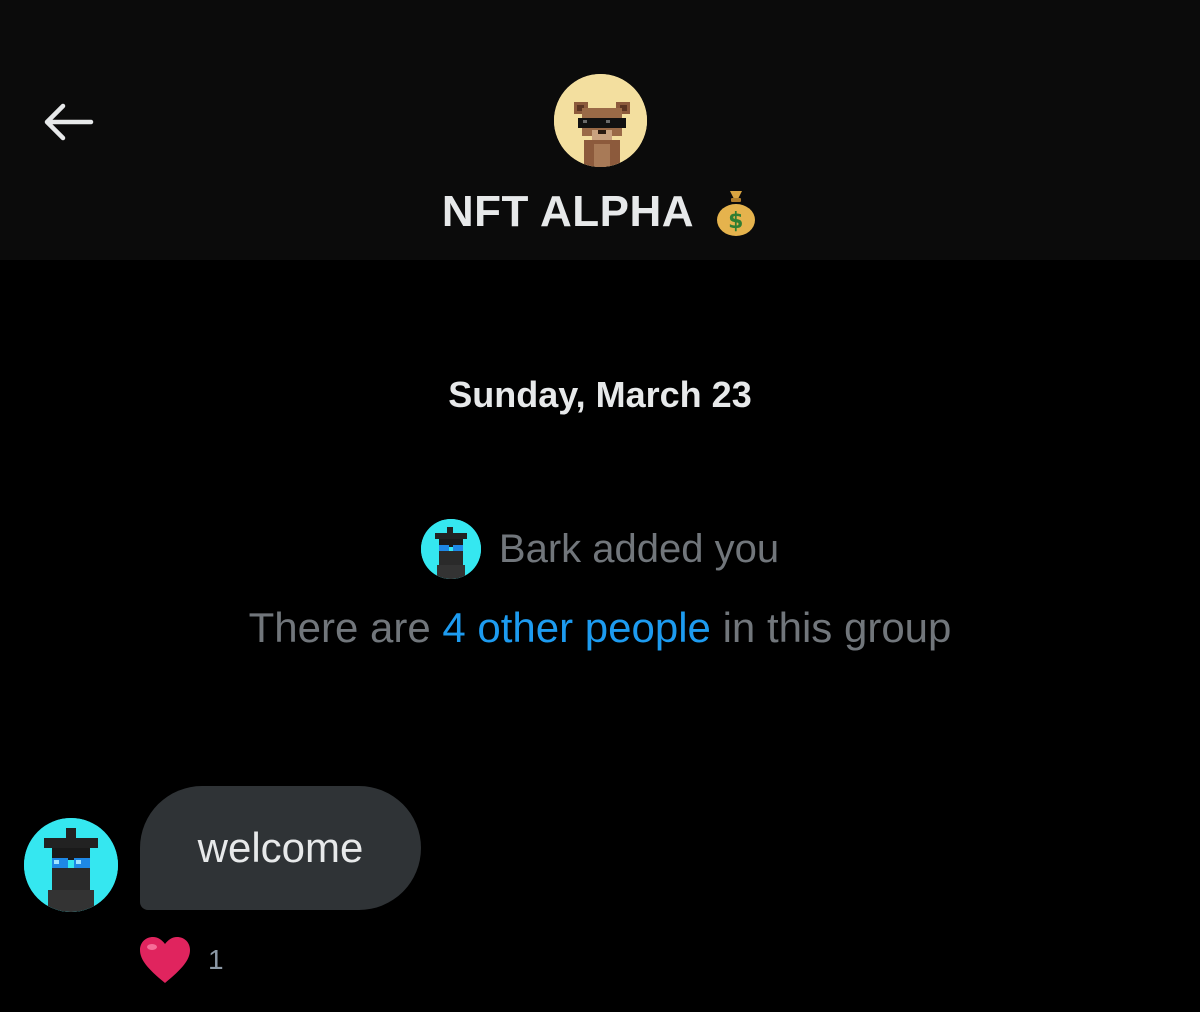  I want to click on message-text: welcome, so click(280, 847).